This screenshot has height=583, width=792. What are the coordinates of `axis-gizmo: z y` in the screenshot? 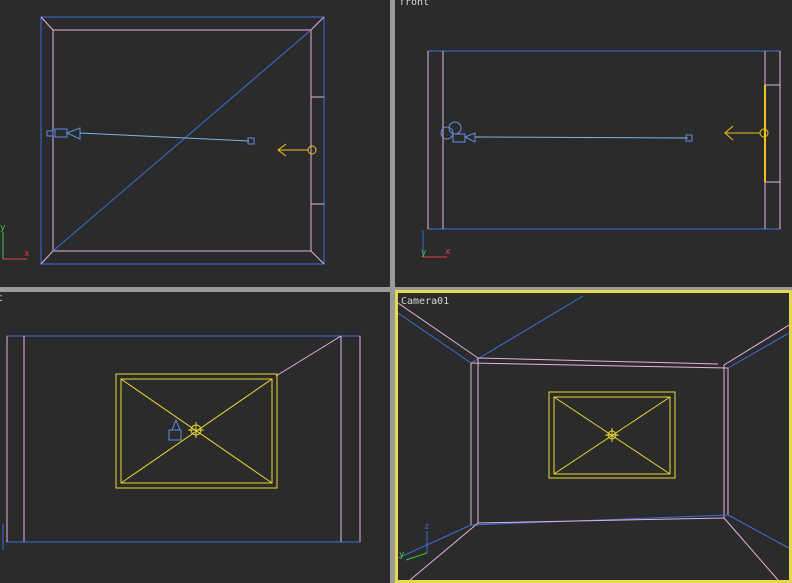 It's located at (414, 541).